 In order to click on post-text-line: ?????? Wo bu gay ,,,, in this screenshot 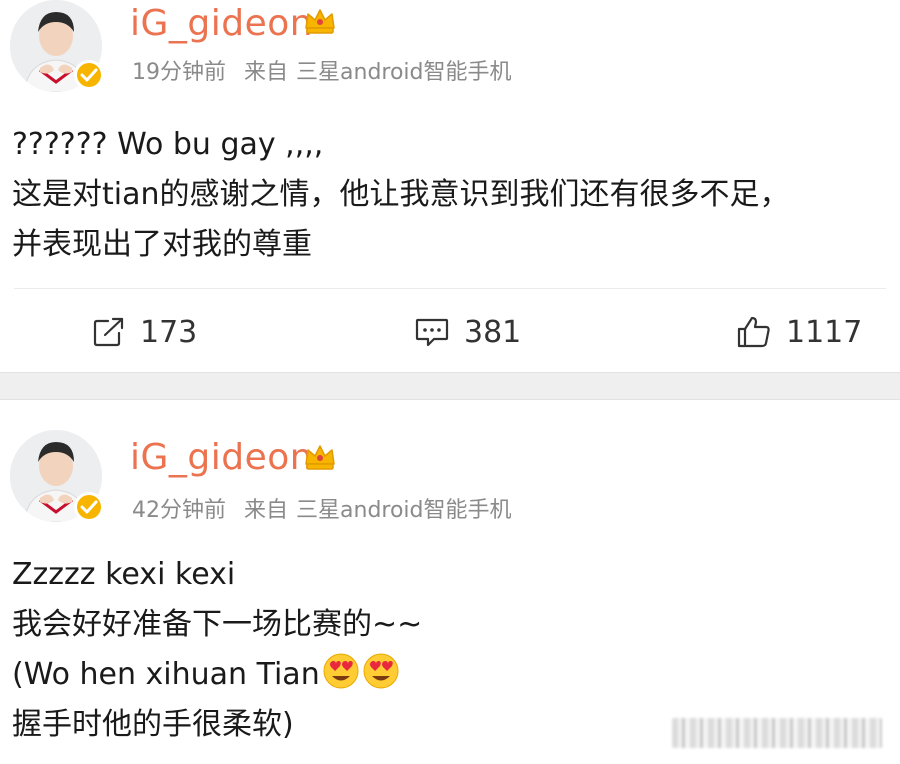, I will do `click(168, 144)`.